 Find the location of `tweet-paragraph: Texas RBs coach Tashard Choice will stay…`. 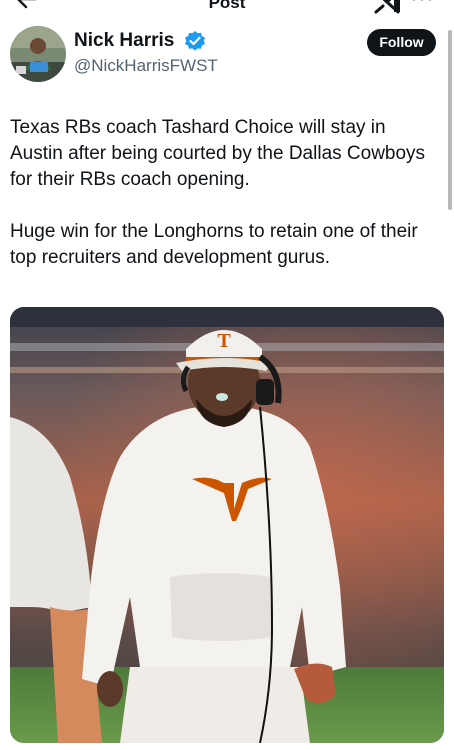

tweet-paragraph: Texas RBs coach Tashard Choice will stay… is located at coordinates (218, 153).